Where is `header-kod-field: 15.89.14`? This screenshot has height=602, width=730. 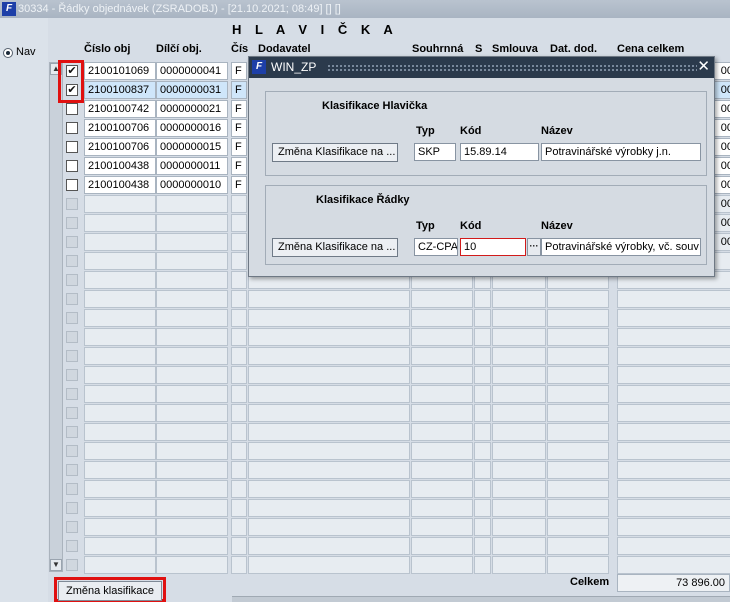
header-kod-field: 15.89.14 is located at coordinates (499, 152).